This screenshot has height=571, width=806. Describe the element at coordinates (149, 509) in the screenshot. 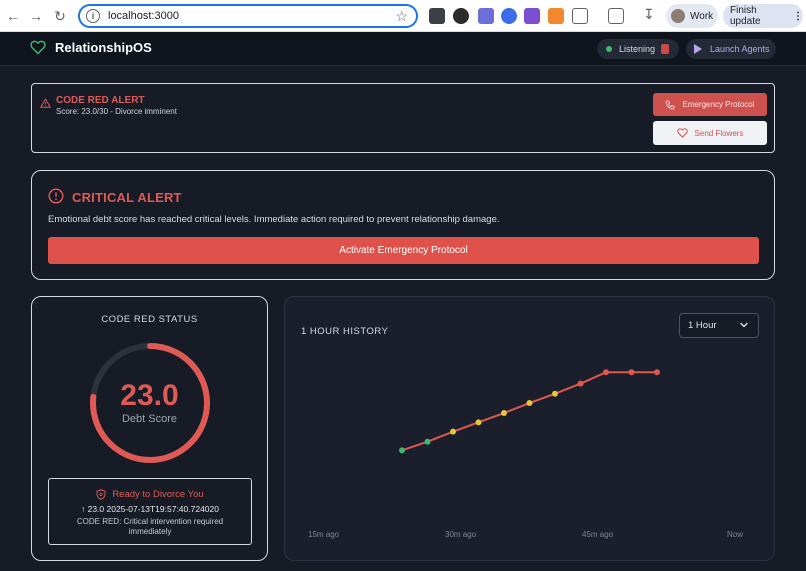

I see `score-timestamp: ↑ 23.0 2025-07-13T19:57:40.724020` at that location.